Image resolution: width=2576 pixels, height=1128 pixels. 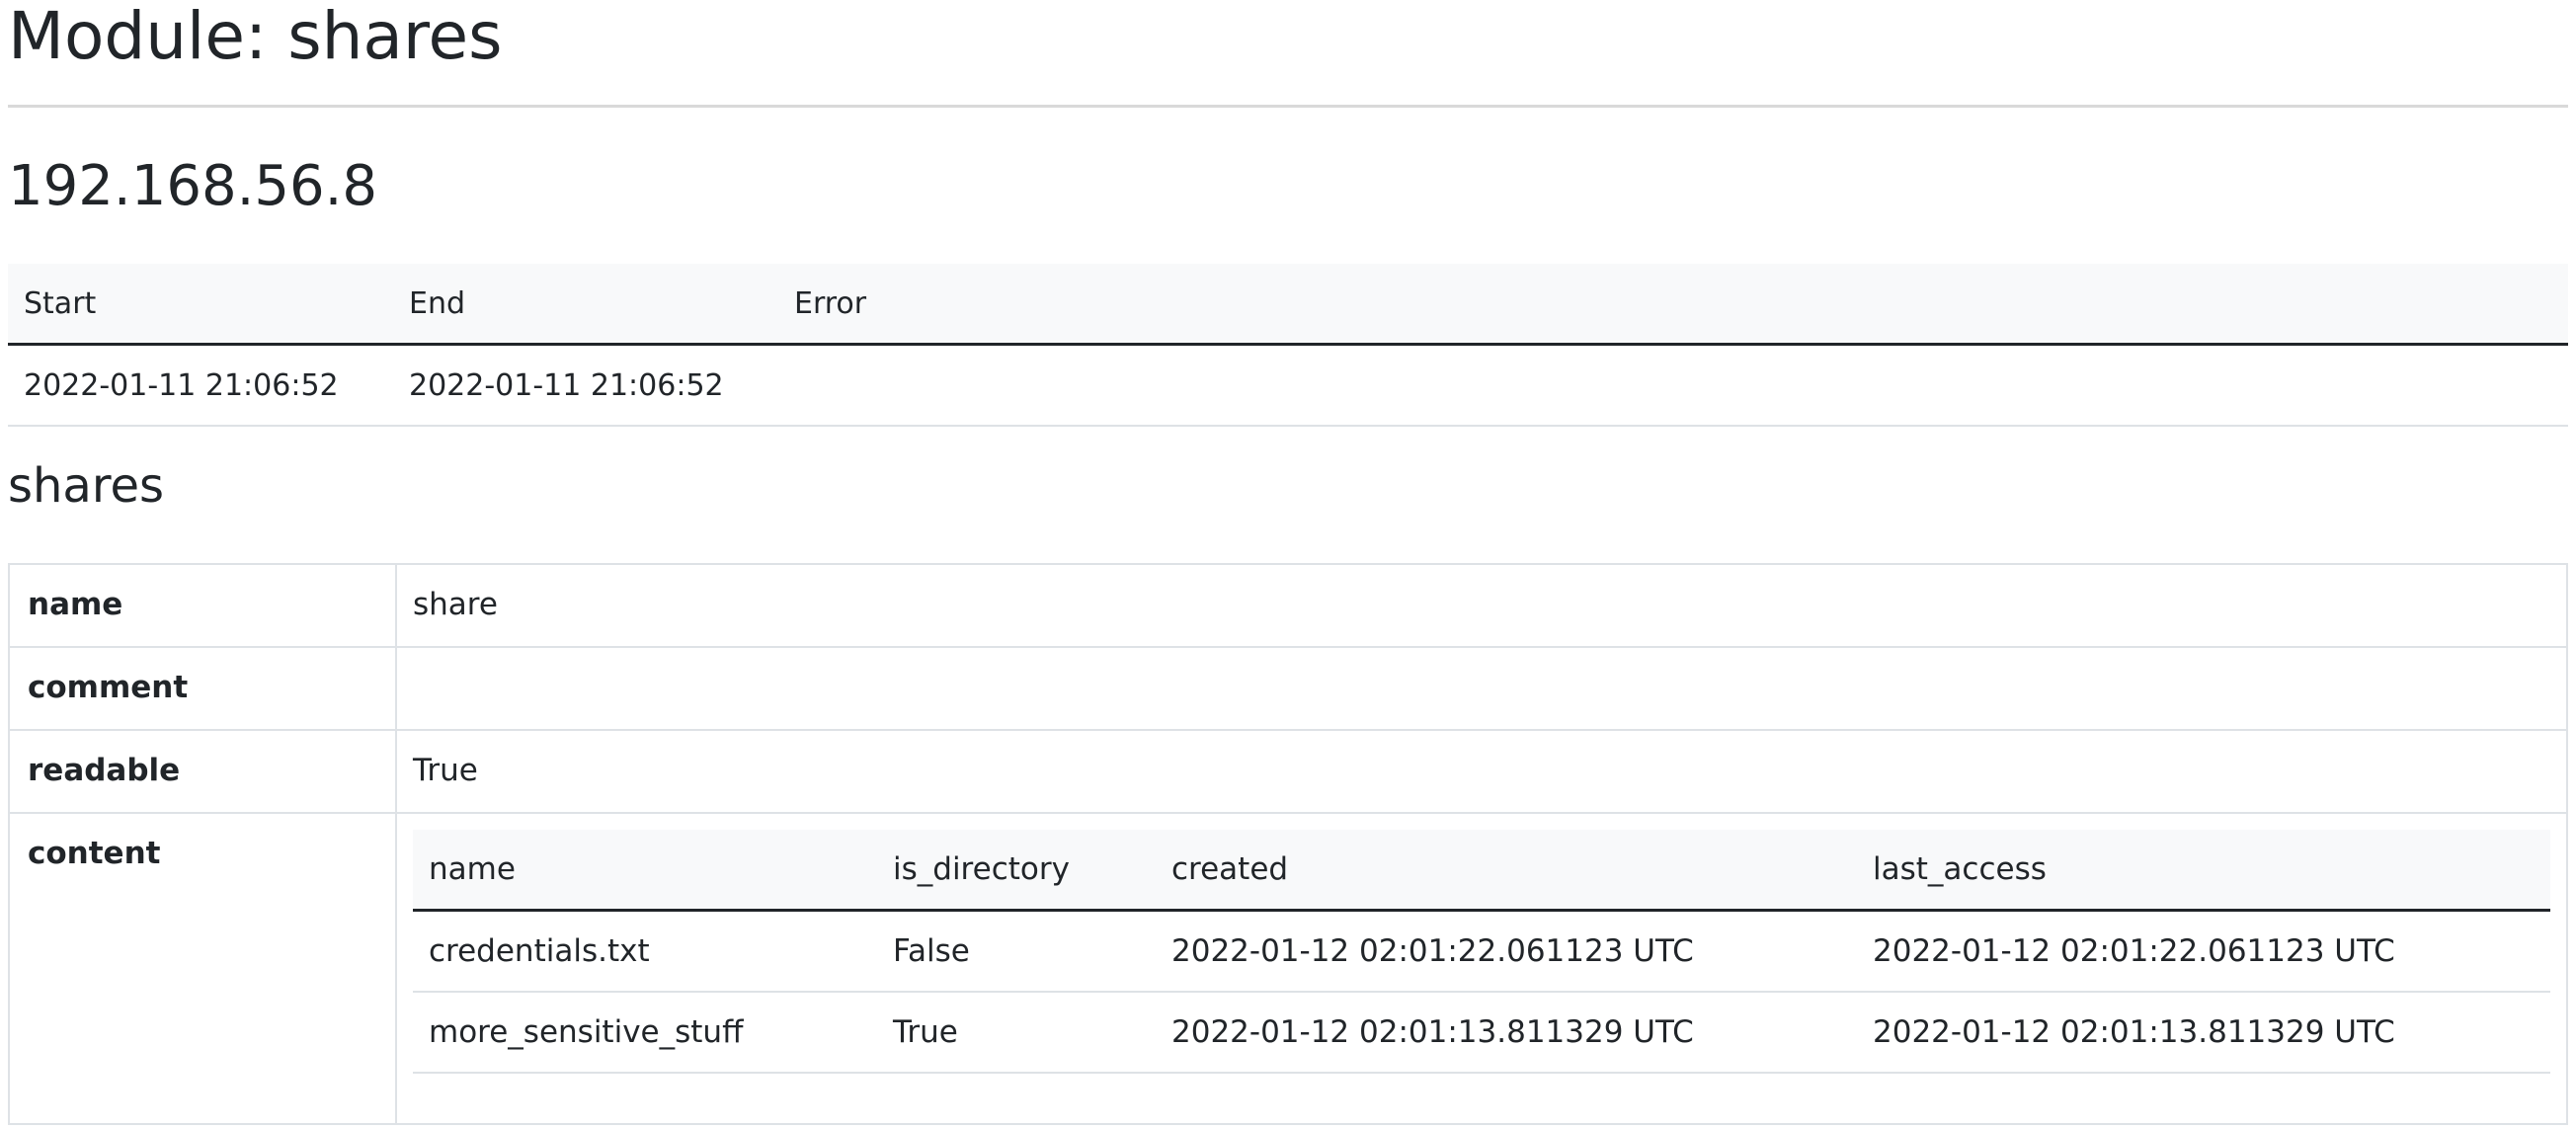 I want to click on share-readable-row: readable True, so click(x=1288, y=772).